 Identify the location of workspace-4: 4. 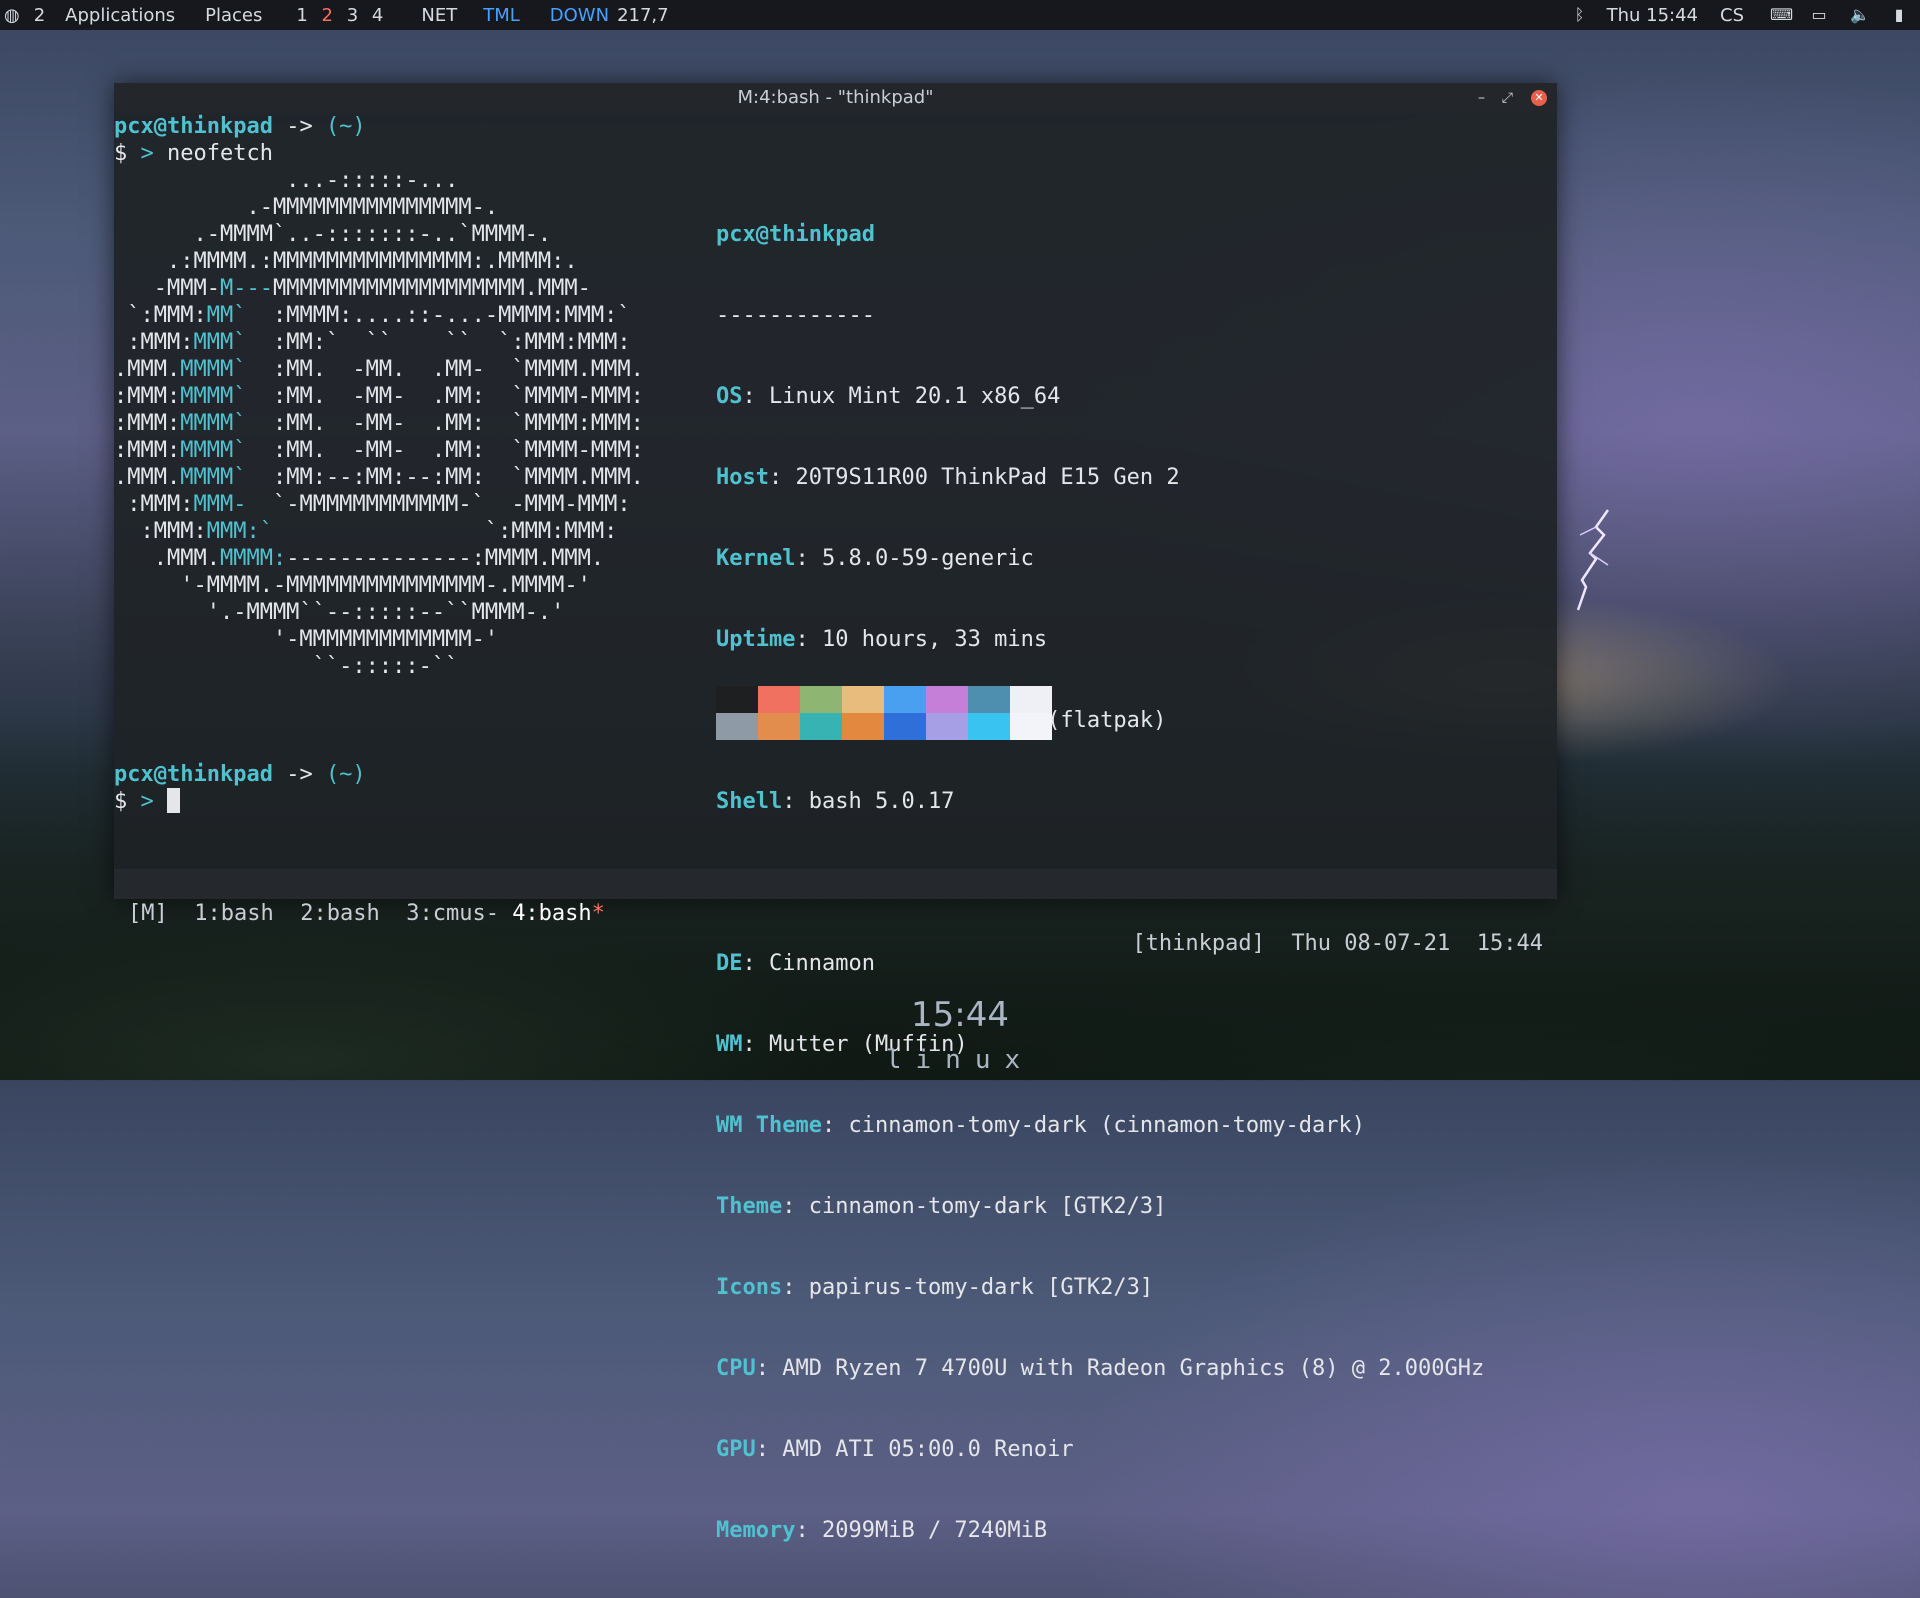
(377, 15).